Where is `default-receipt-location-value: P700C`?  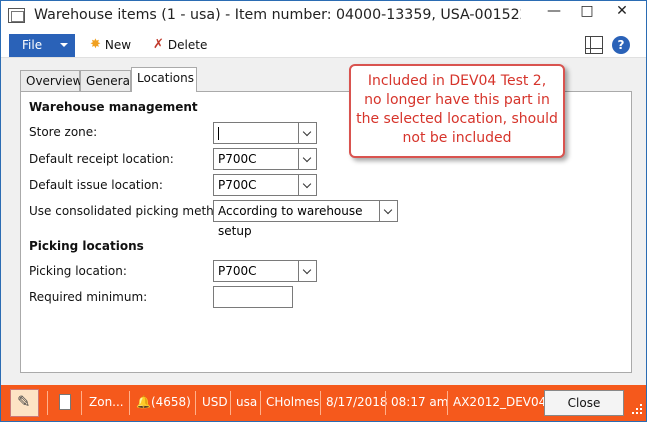
default-receipt-location-value: P700C is located at coordinates (237, 159).